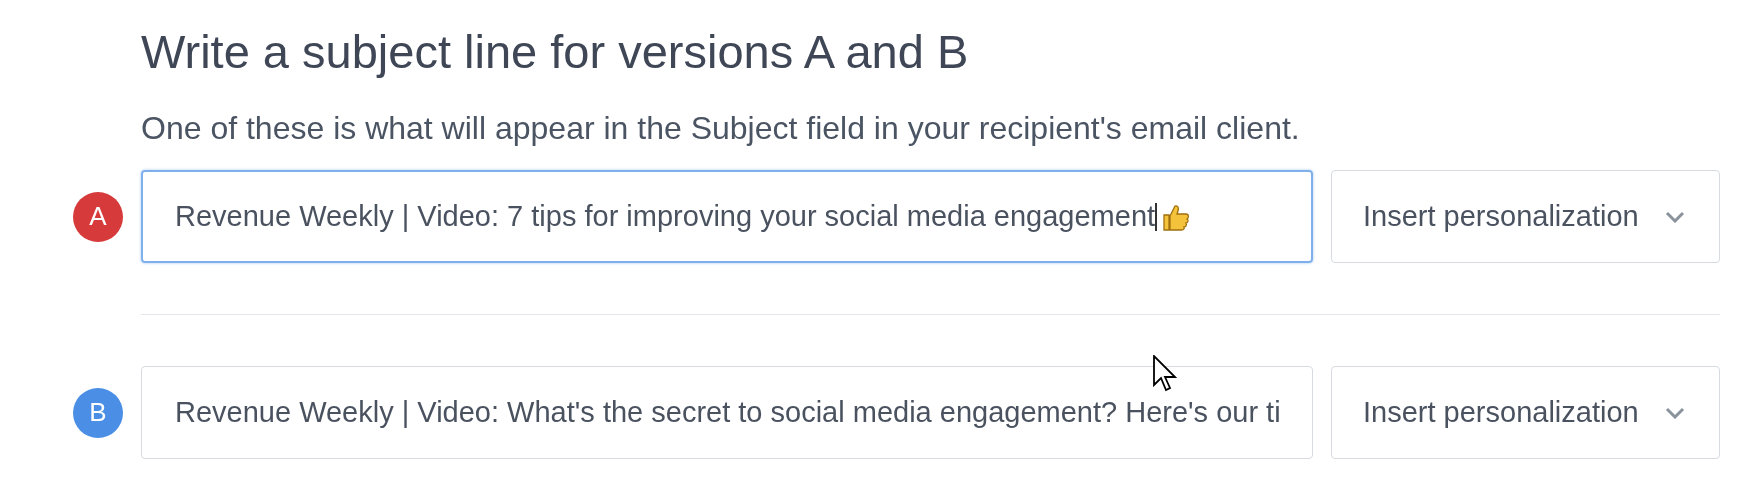 The width and height of the screenshot is (1743, 483). I want to click on heading: Write a subject line for versions A and B, so click(555, 52).